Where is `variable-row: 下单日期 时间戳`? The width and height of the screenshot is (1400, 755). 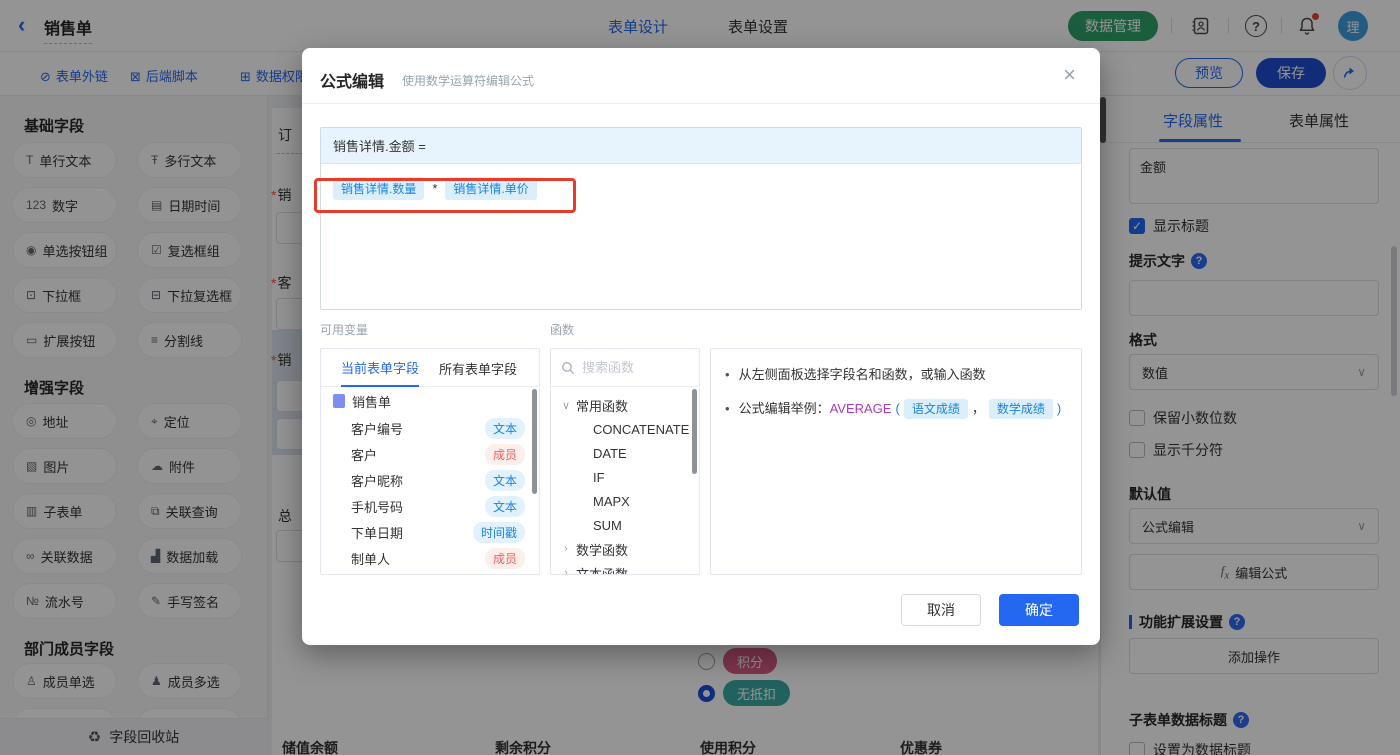
variable-row: 下单日期 时间戳 is located at coordinates (430, 532).